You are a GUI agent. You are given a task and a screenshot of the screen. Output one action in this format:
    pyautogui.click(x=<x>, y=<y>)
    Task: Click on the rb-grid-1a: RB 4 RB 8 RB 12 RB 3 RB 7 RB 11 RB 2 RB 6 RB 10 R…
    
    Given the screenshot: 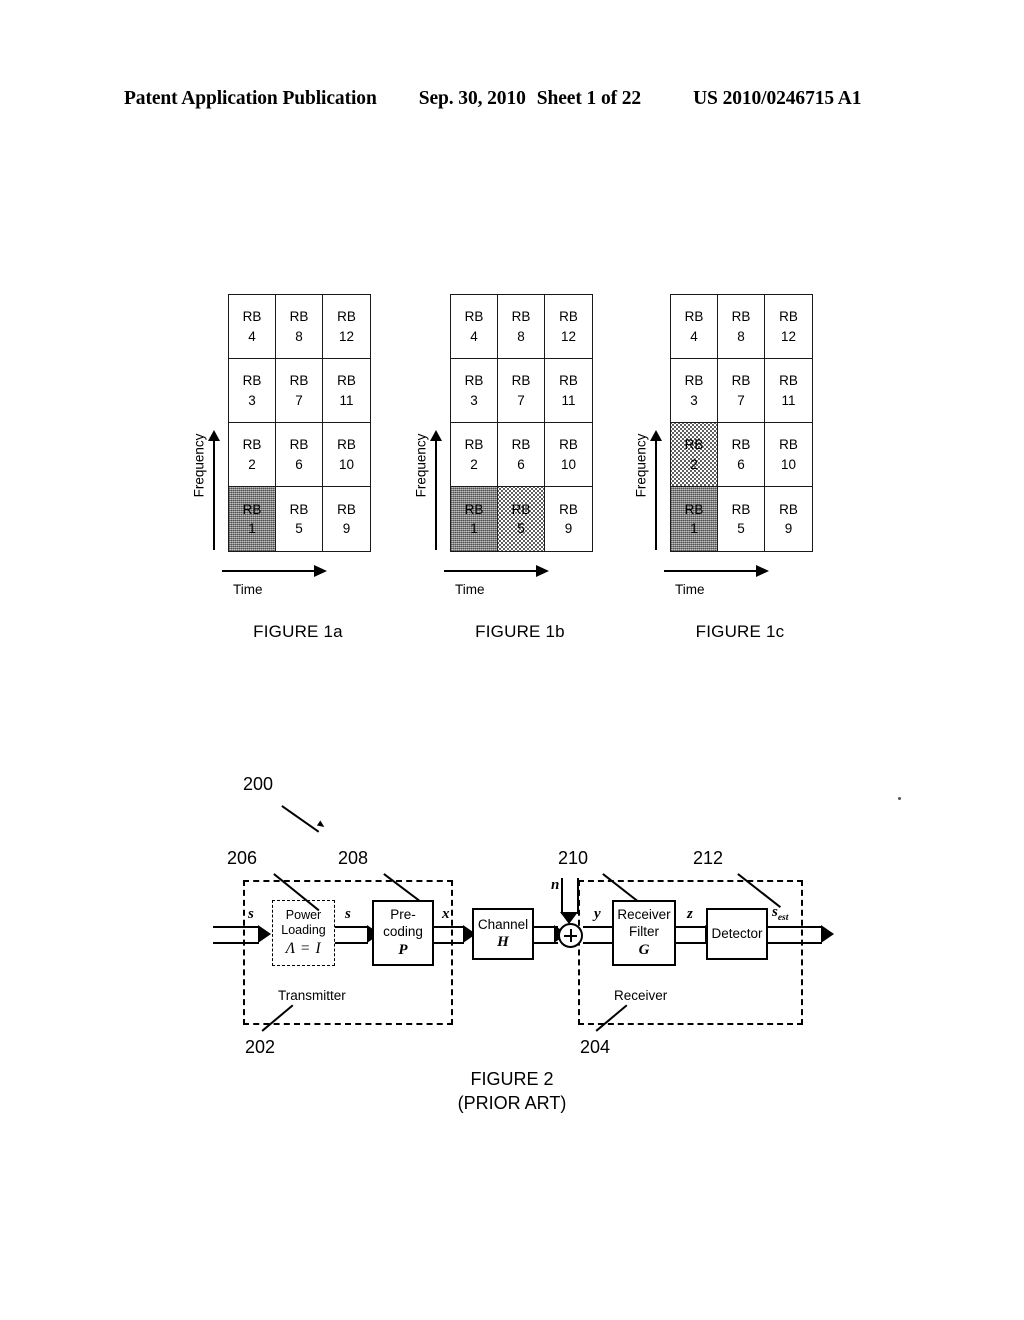 What is the action you would take?
    pyautogui.click(x=299, y=423)
    